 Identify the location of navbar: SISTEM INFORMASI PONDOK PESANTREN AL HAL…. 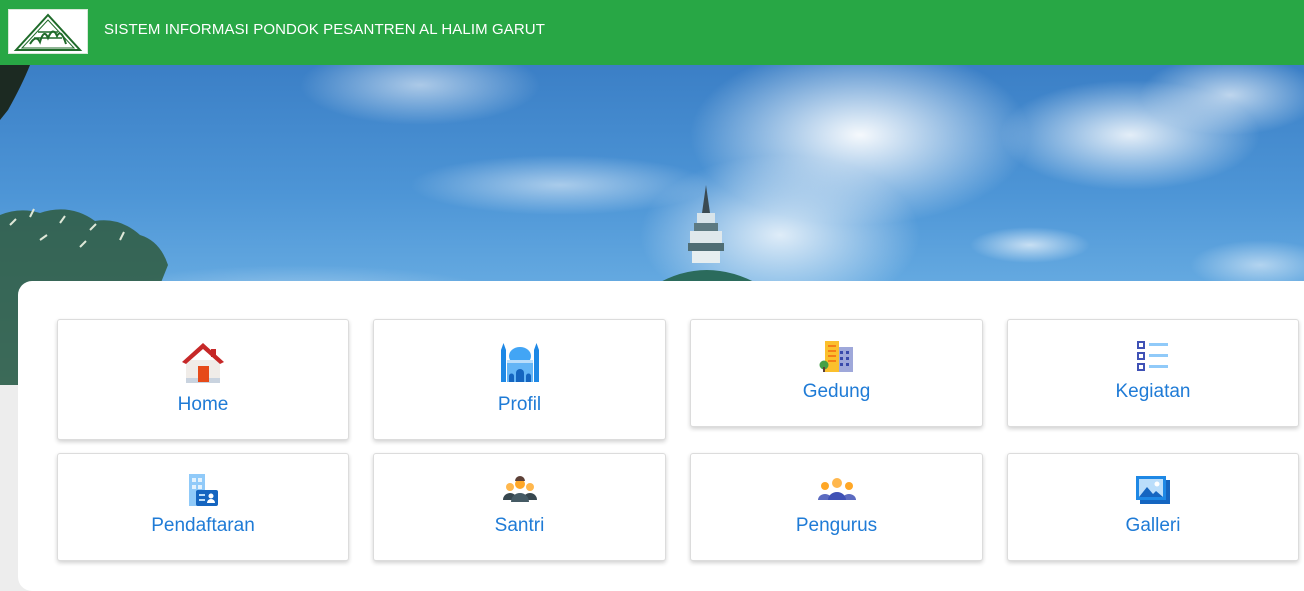
(652, 32).